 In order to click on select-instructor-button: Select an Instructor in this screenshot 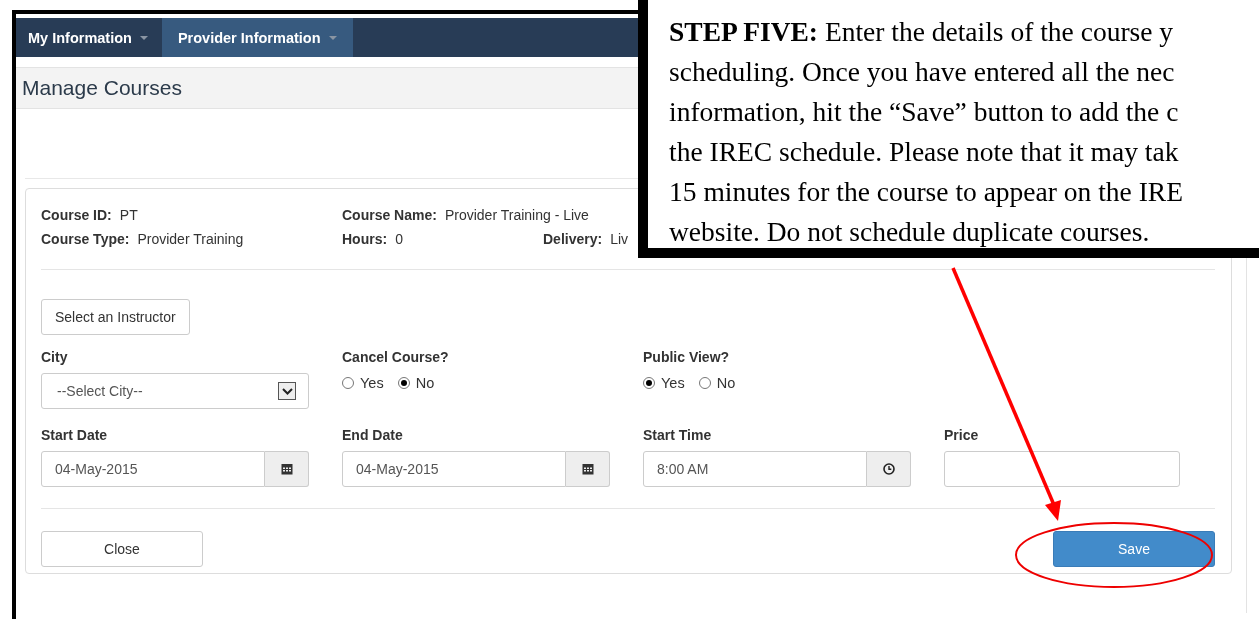, I will do `click(115, 317)`.